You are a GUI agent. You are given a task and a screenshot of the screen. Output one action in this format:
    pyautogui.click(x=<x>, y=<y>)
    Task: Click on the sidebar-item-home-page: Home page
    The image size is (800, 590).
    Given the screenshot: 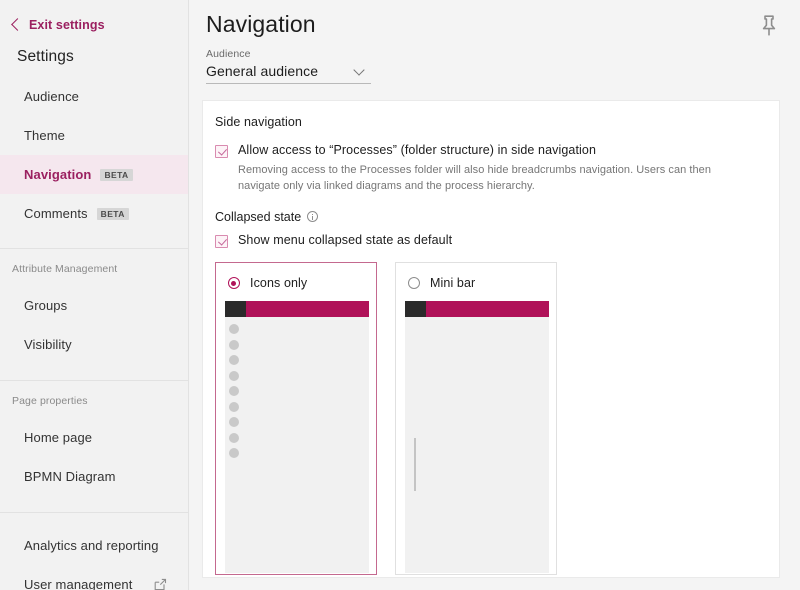 What is the action you would take?
    pyautogui.click(x=94, y=437)
    